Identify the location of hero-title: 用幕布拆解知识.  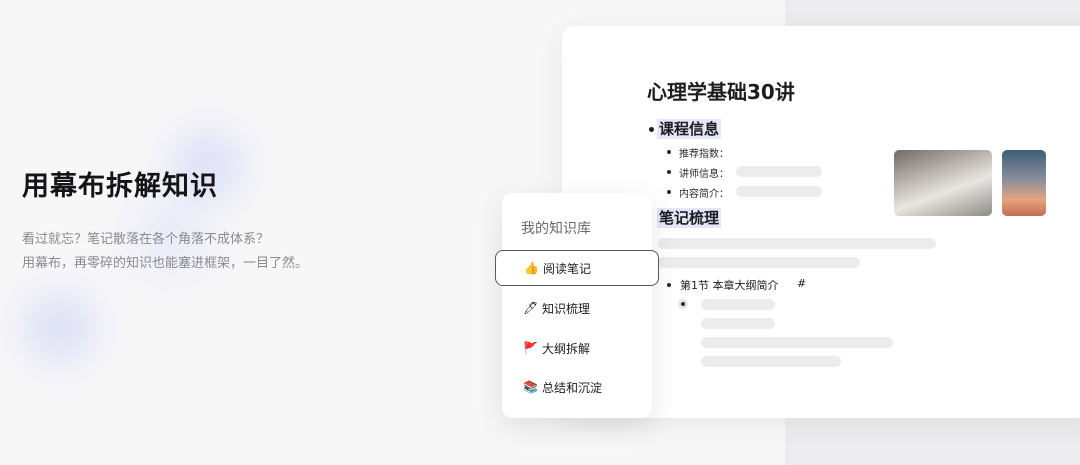
(120, 186).